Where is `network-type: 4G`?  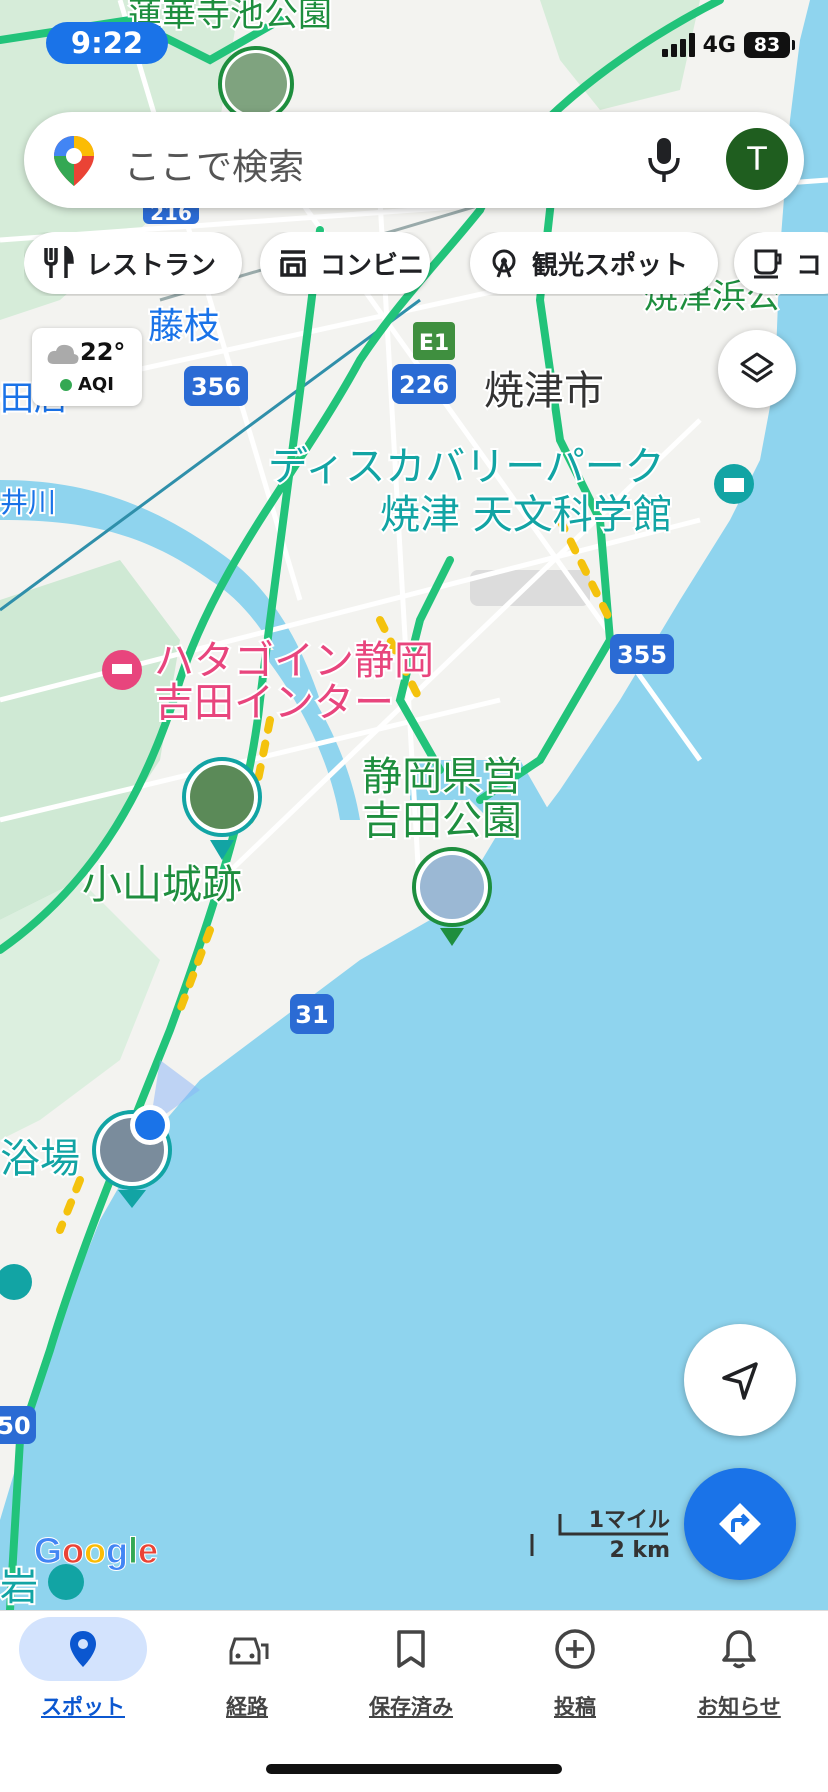 network-type: 4G is located at coordinates (719, 45).